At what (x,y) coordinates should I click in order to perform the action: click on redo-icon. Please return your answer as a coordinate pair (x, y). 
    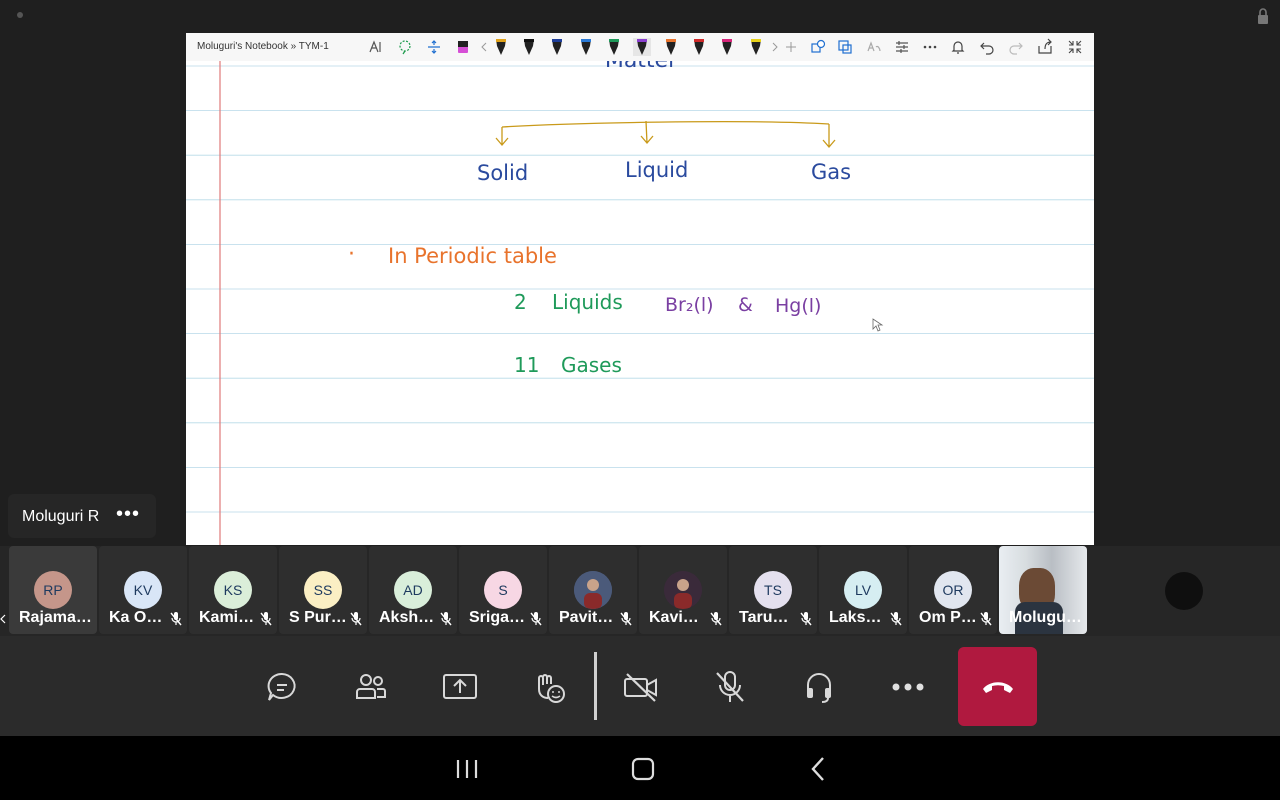
    Looking at the image, I should click on (1016, 47).